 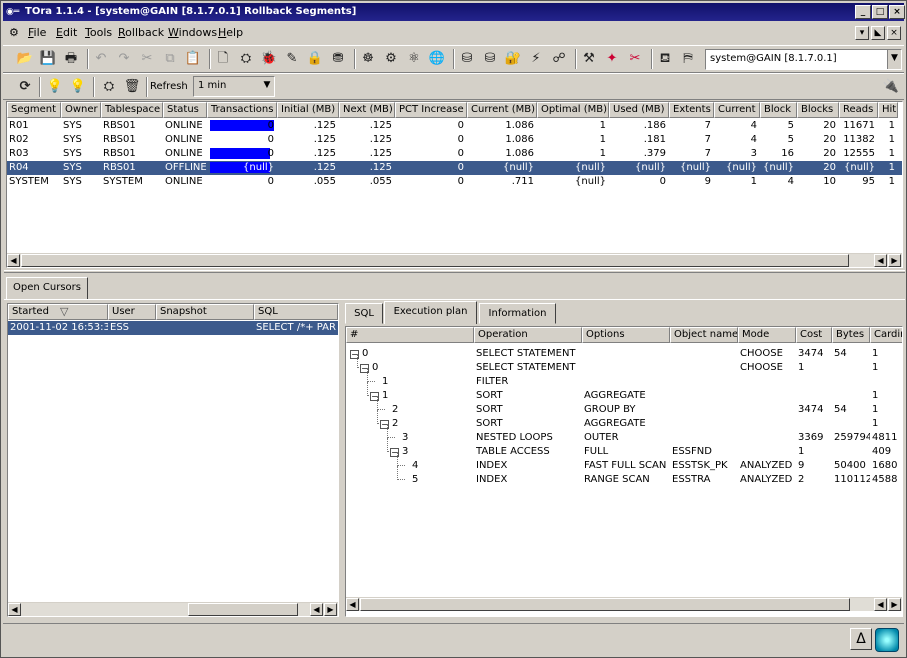 What do you see at coordinates (101, 59) in the screenshot?
I see `undo-icon: ↶` at bounding box center [101, 59].